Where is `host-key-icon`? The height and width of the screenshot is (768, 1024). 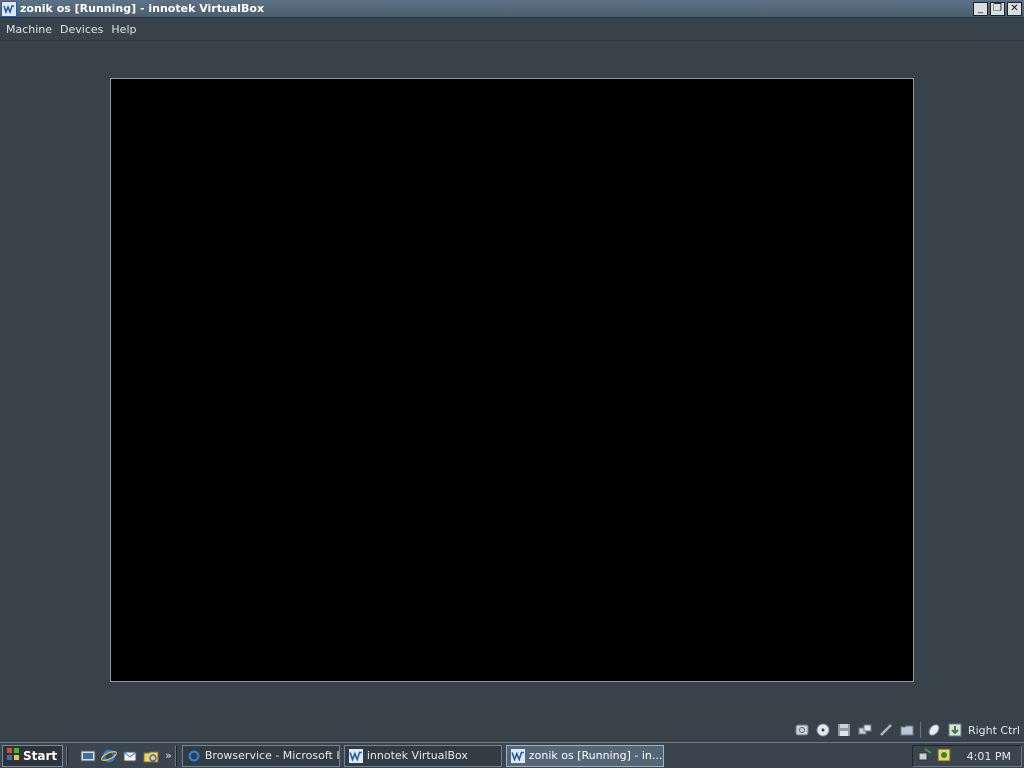 host-key-icon is located at coordinates (955, 730).